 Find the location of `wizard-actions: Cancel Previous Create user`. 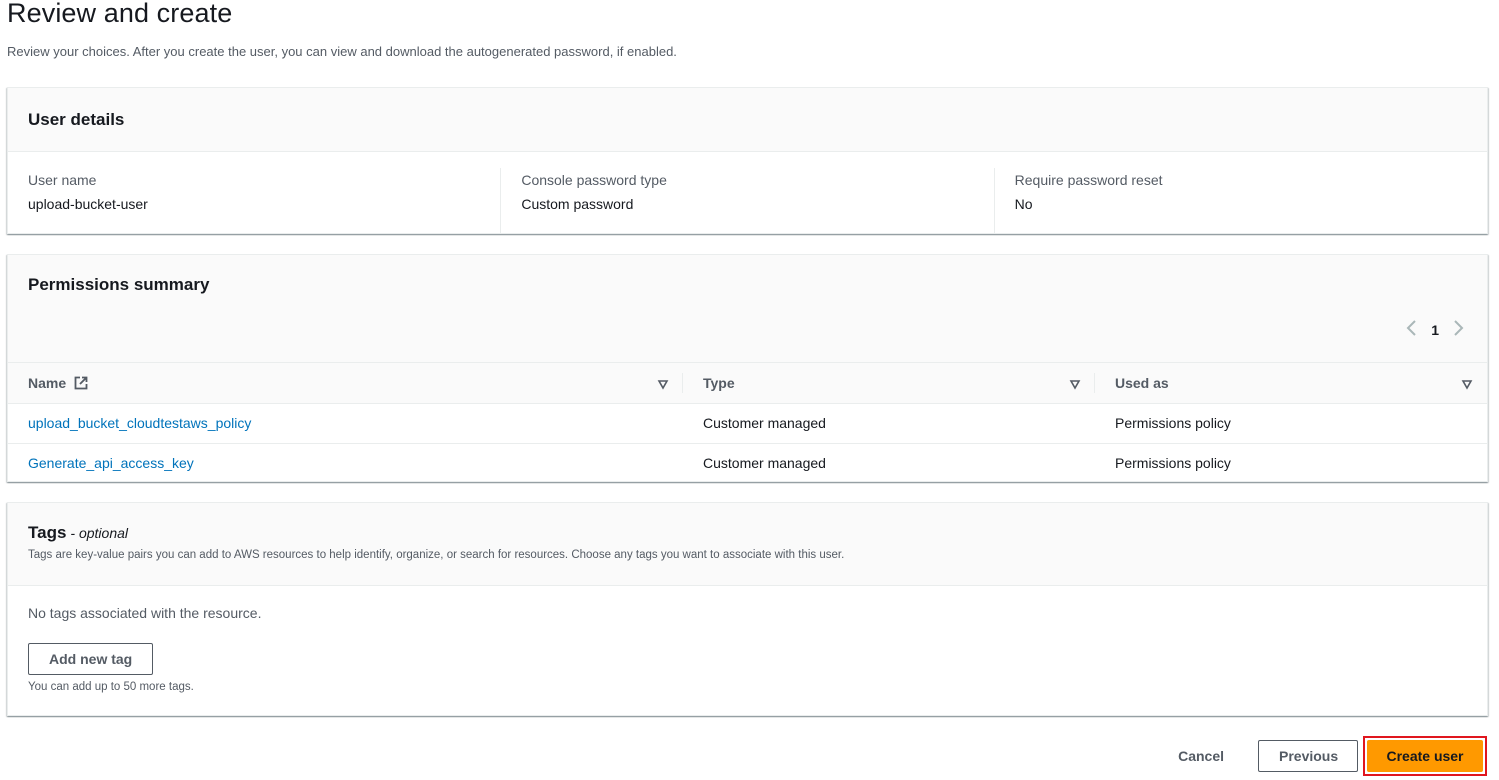

wizard-actions: Cancel Previous Create user is located at coordinates (1322, 756).